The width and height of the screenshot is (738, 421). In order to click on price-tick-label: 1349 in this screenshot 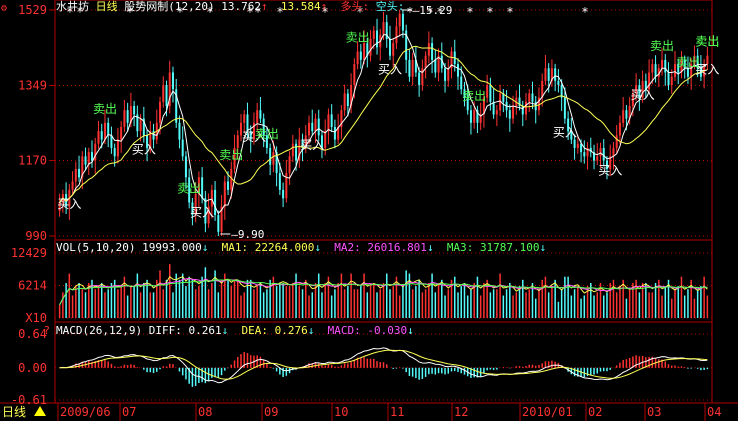, I will do `click(32, 85)`.